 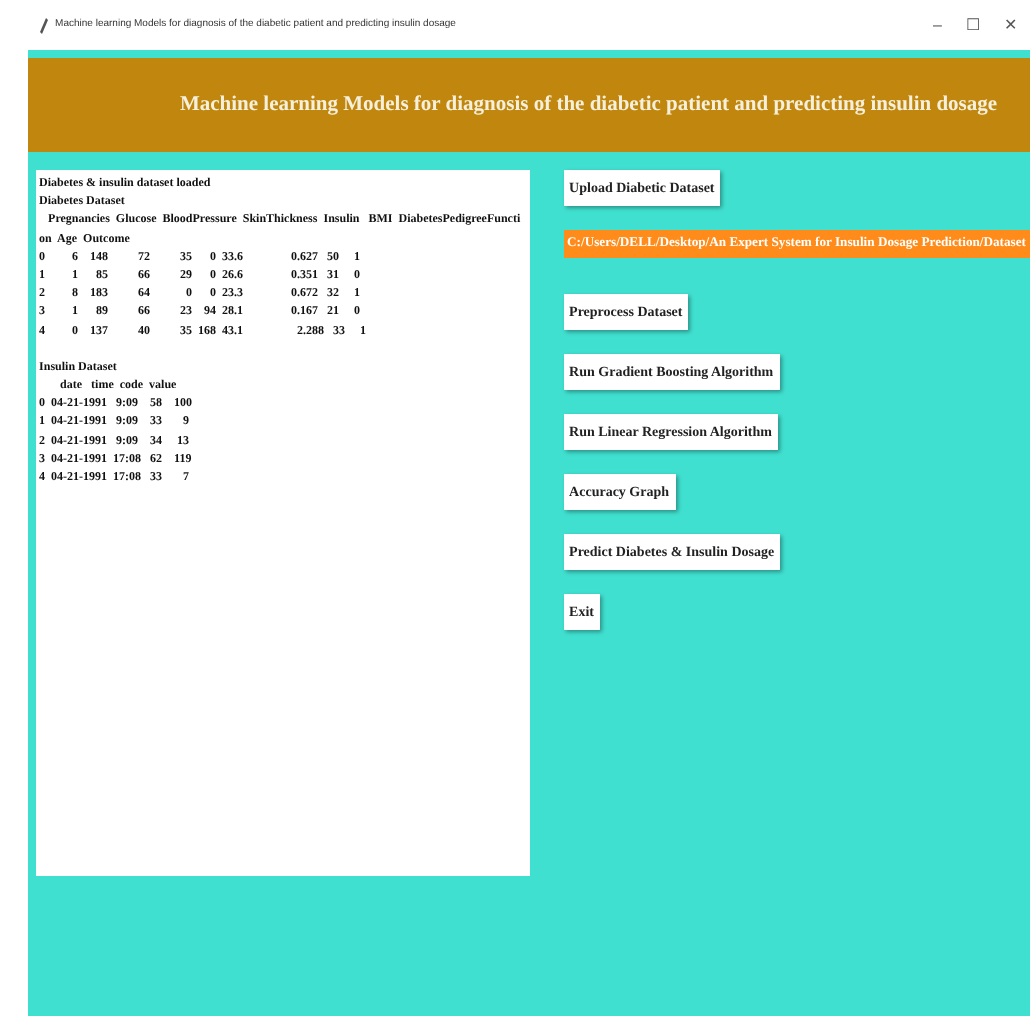 What do you see at coordinates (1011, 25) in the screenshot?
I see `close-button: ✕` at bounding box center [1011, 25].